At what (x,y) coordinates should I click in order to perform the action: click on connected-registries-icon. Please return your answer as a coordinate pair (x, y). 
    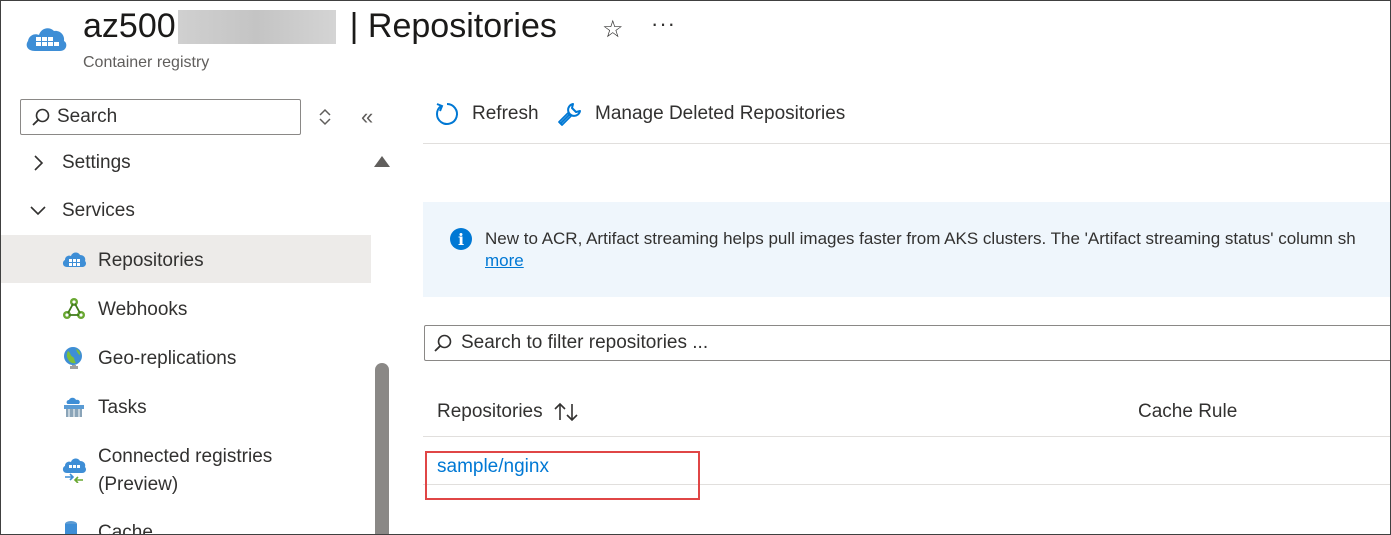
    Looking at the image, I should click on (74, 470).